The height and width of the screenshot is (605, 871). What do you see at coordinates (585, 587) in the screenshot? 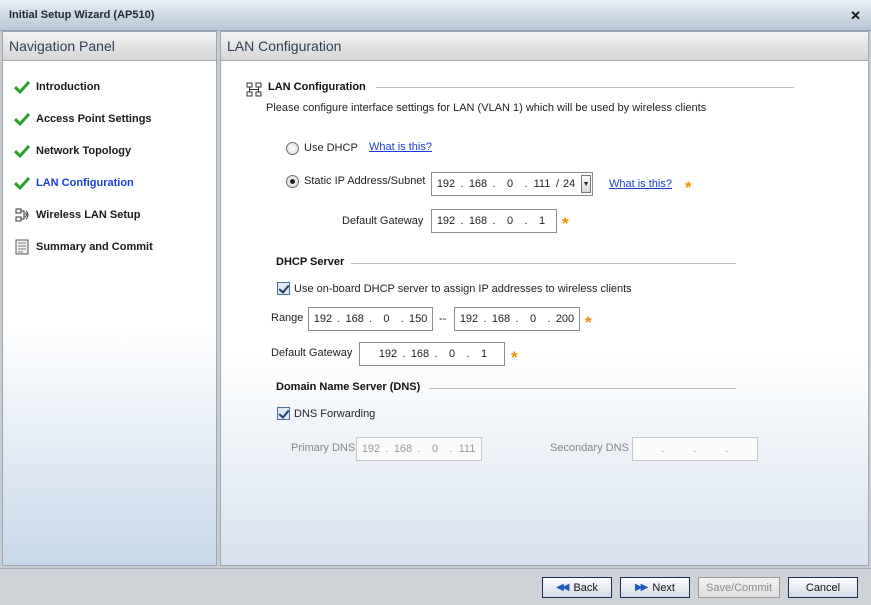
I see `back-button-label: Back` at bounding box center [585, 587].